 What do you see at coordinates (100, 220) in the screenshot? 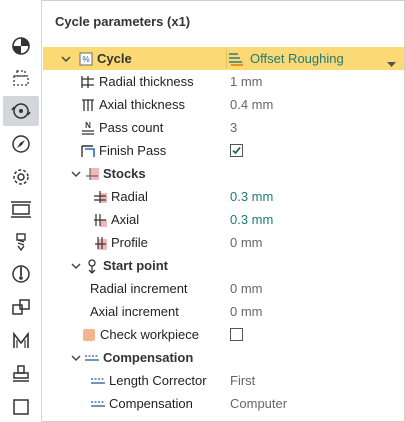
I see `stock-axial-icon` at bounding box center [100, 220].